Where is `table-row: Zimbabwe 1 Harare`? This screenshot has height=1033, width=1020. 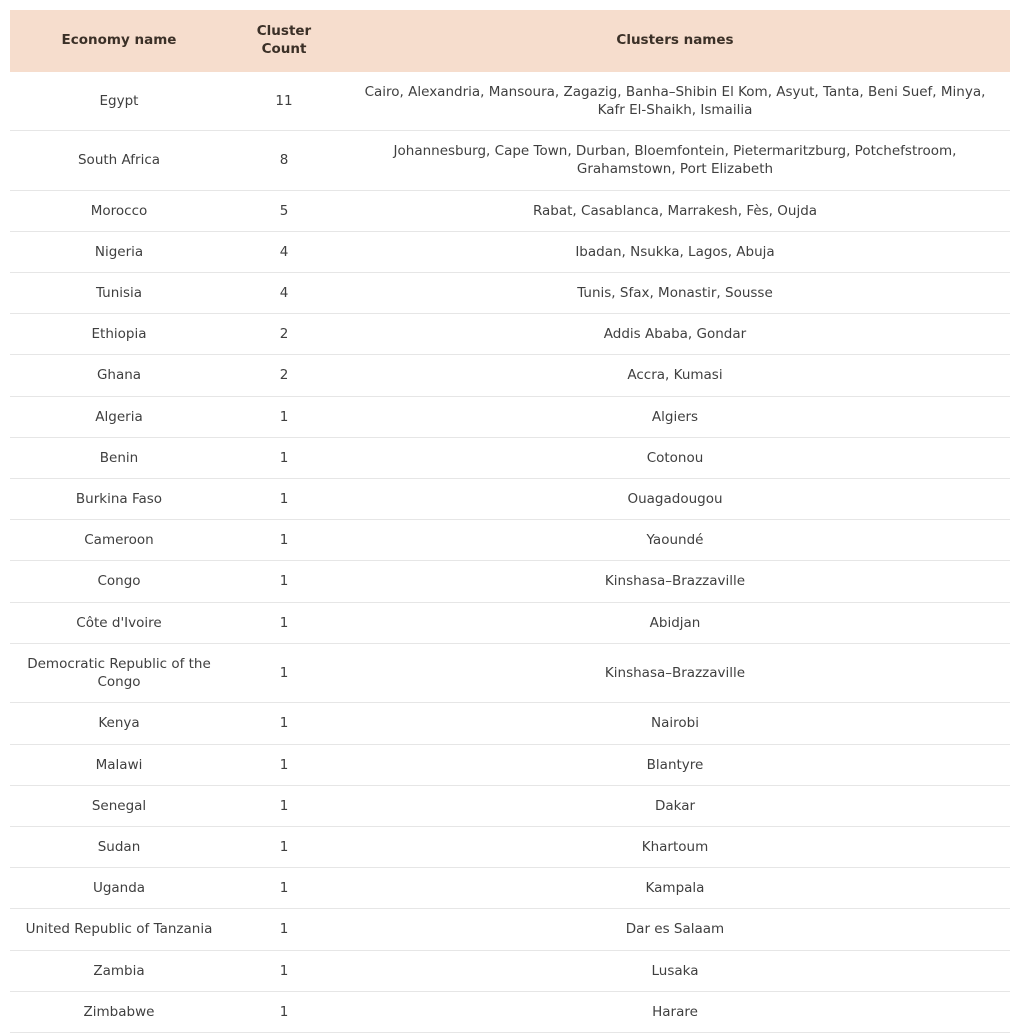 table-row: Zimbabwe 1 Harare is located at coordinates (510, 1012).